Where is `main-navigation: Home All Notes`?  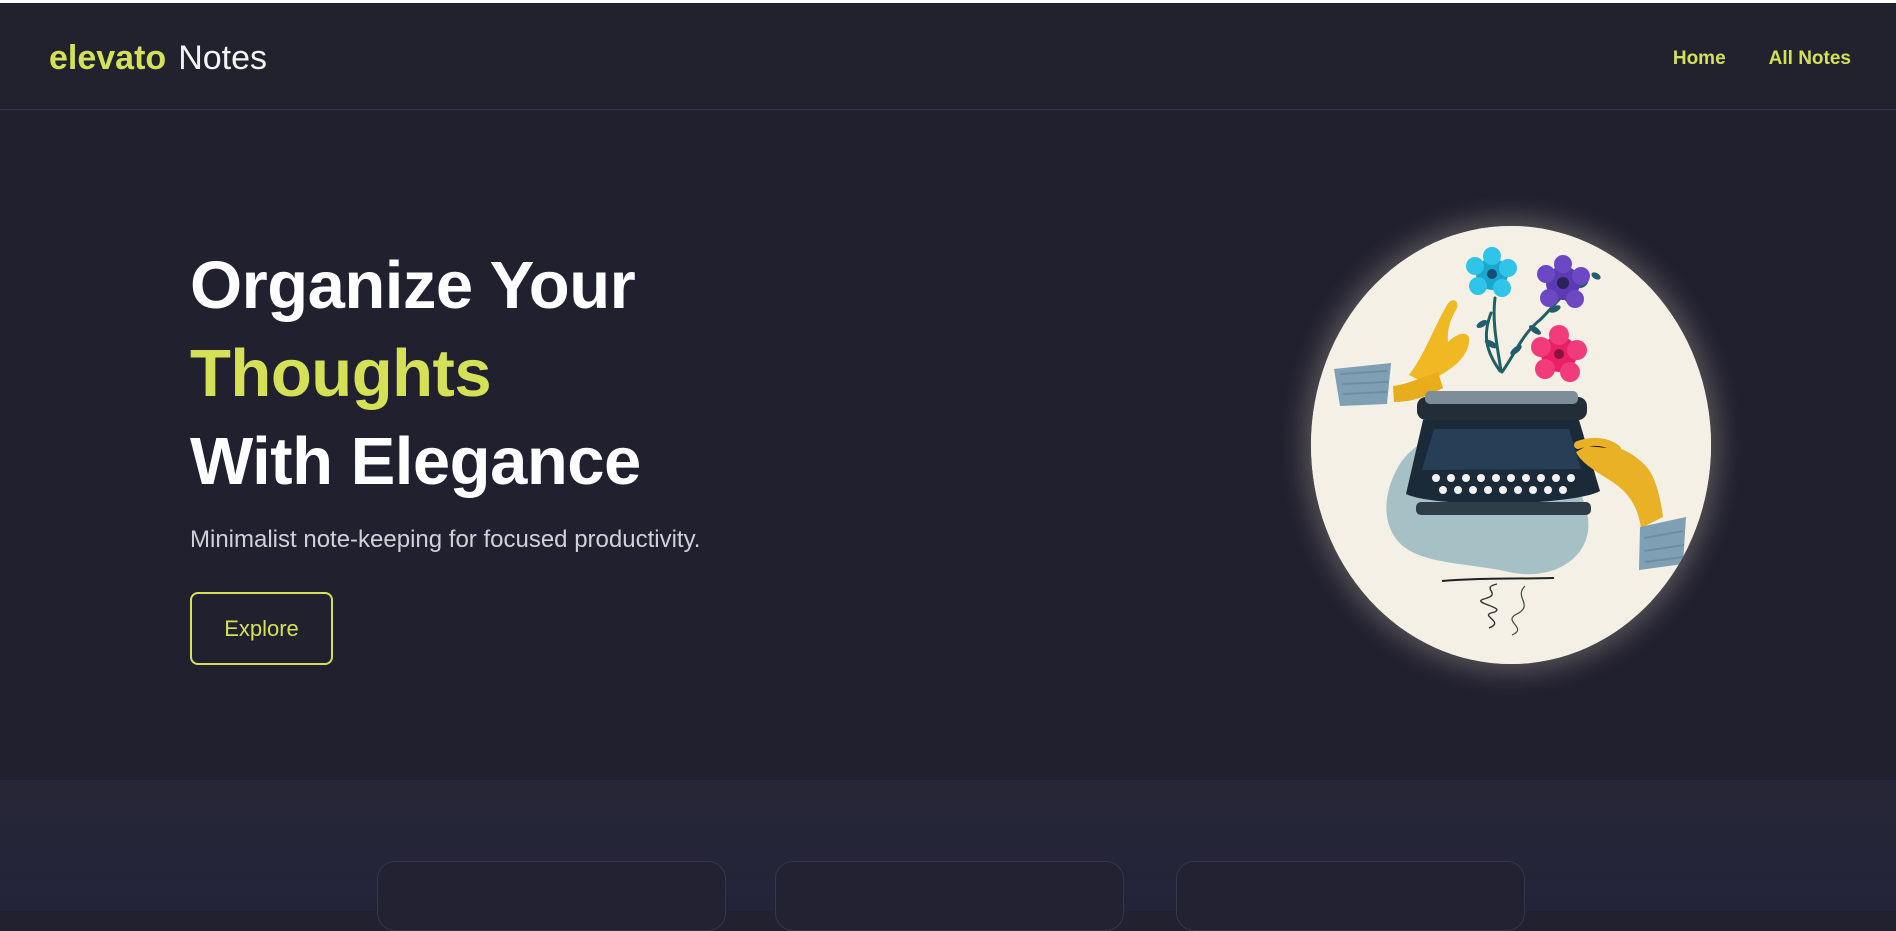 main-navigation: Home All Notes is located at coordinates (1762, 59).